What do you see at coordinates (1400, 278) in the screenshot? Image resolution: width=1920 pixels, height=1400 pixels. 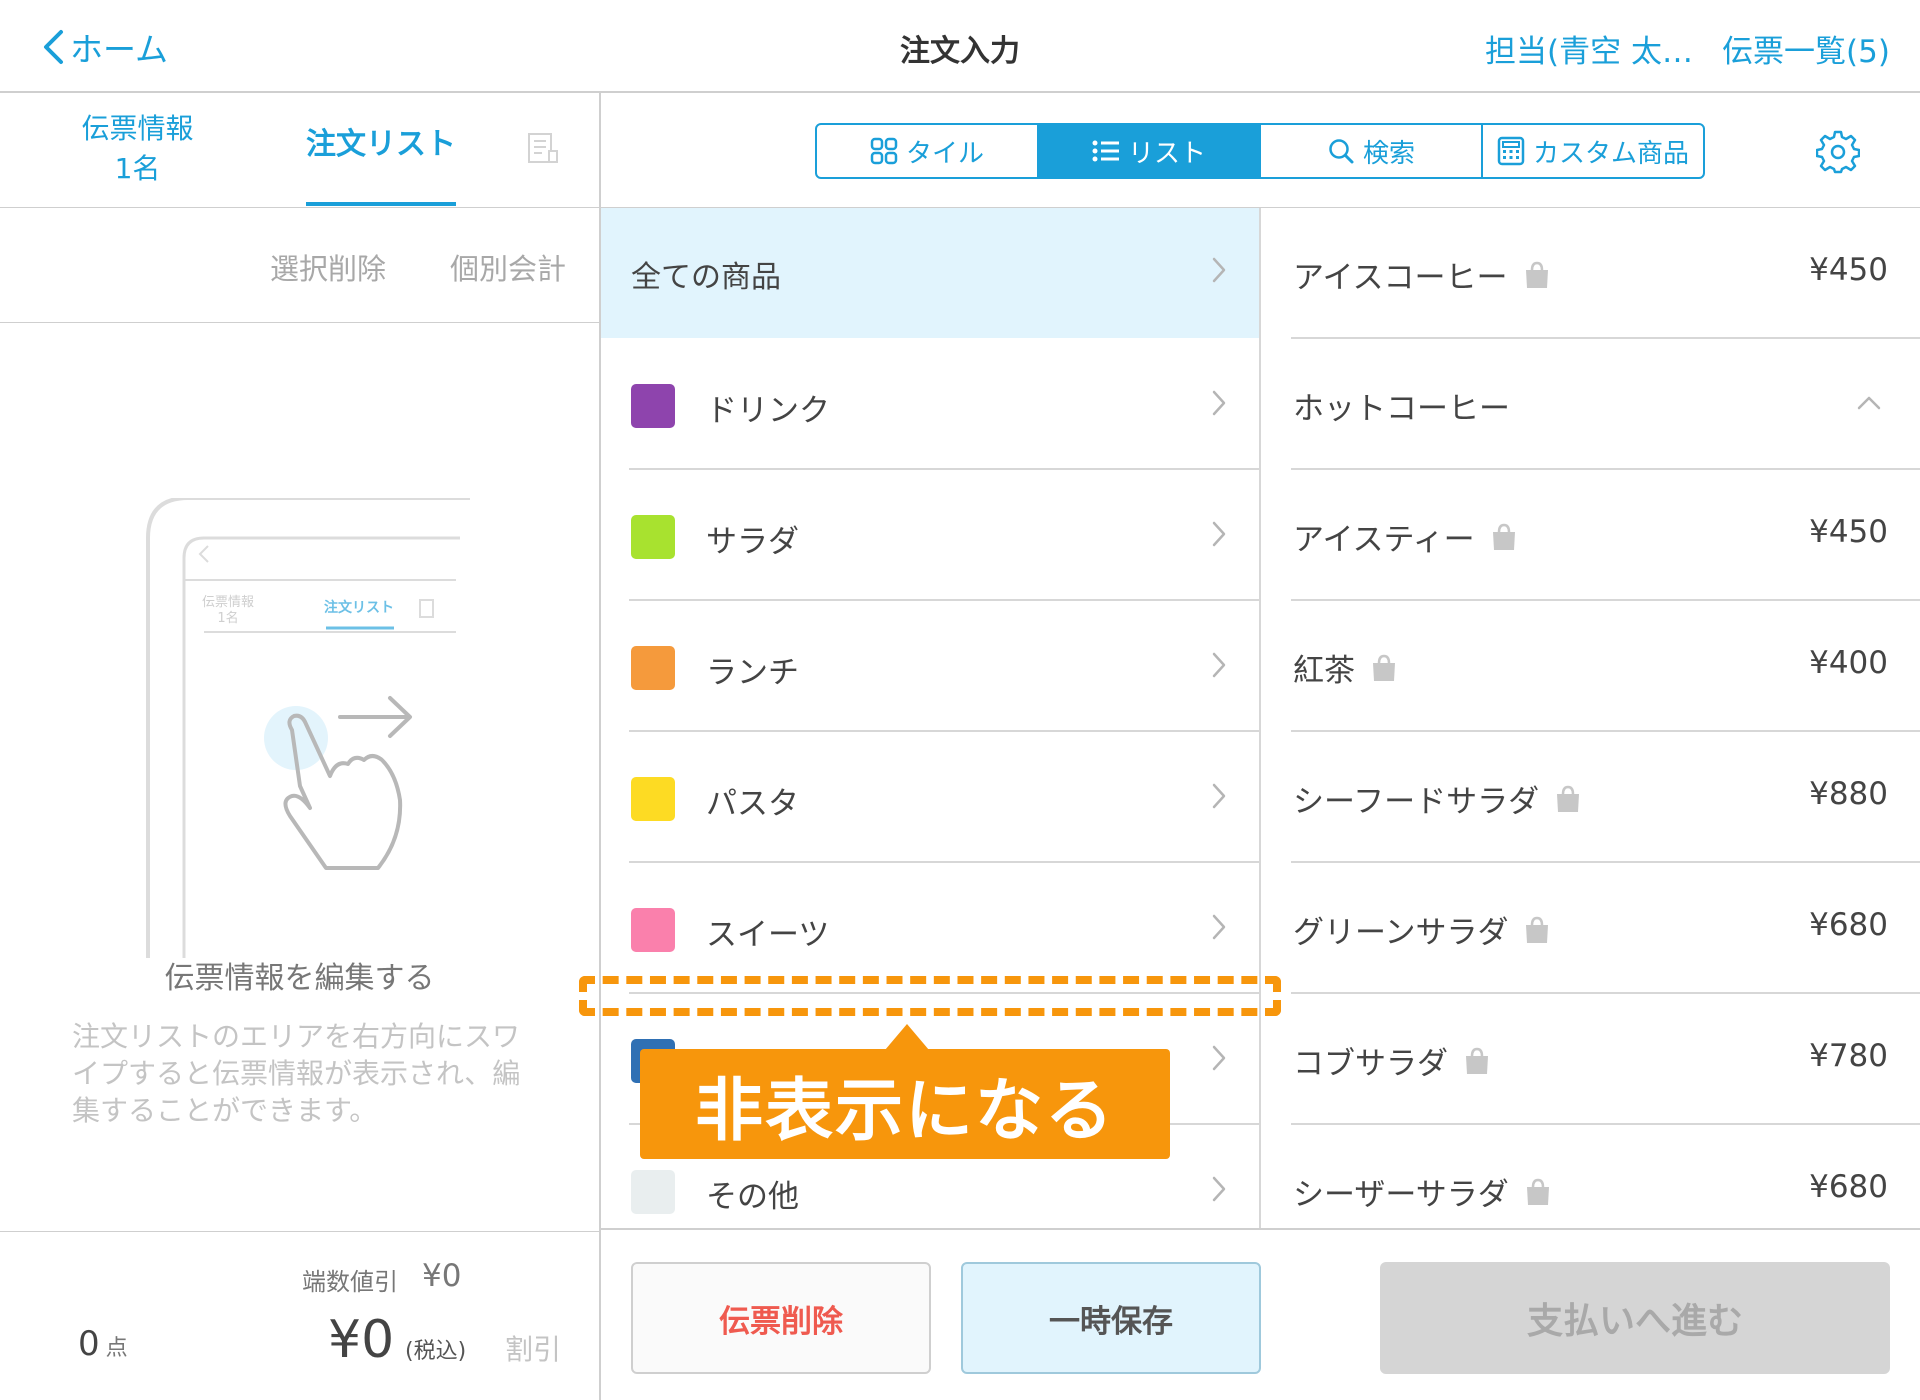 I see `product-name: アイスコーヒー` at bounding box center [1400, 278].